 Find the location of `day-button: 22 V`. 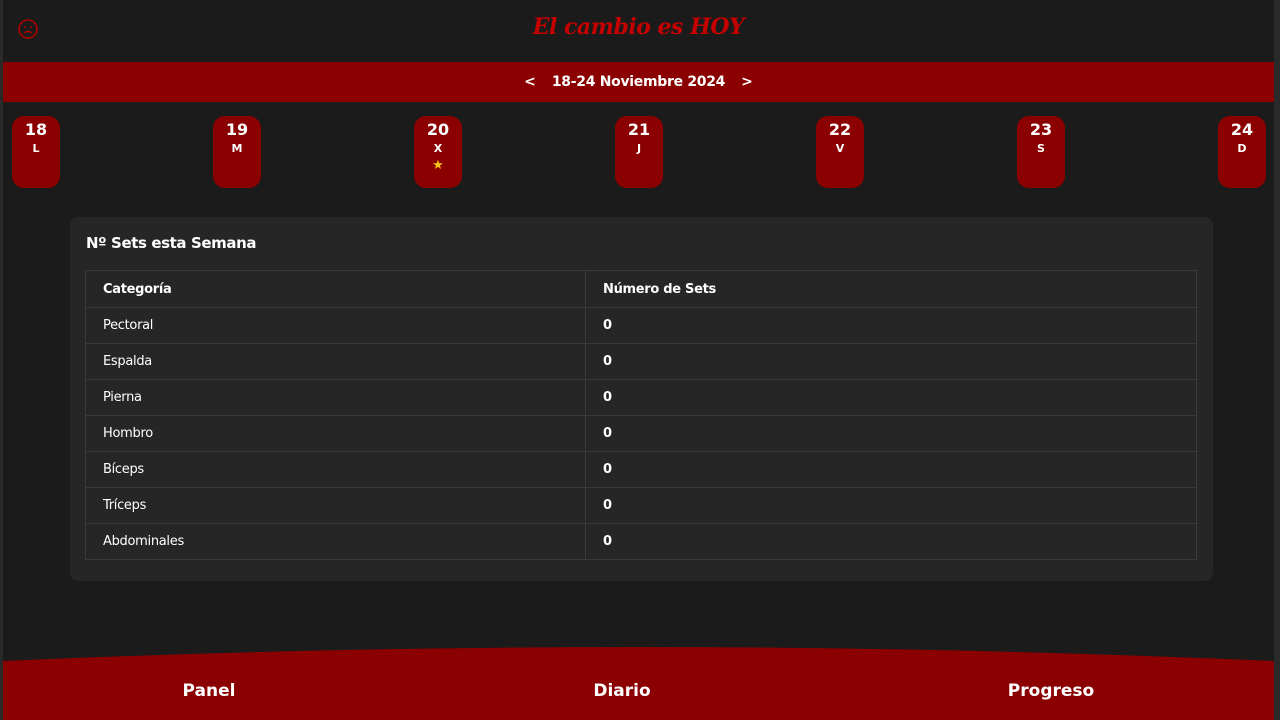

day-button: 22 V is located at coordinates (840, 152).